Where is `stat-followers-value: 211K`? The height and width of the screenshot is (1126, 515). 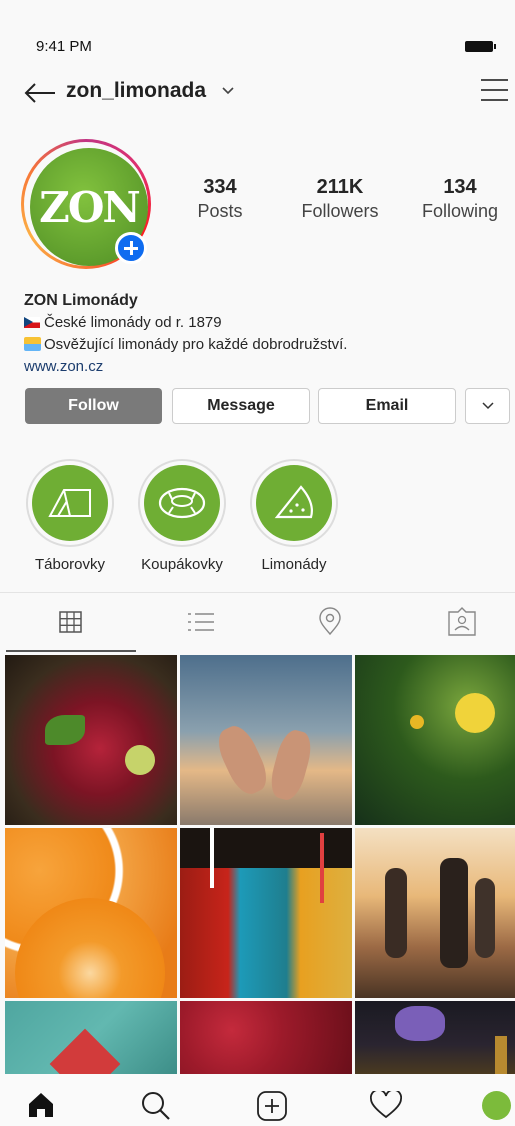
stat-followers-value: 211K is located at coordinates (340, 187).